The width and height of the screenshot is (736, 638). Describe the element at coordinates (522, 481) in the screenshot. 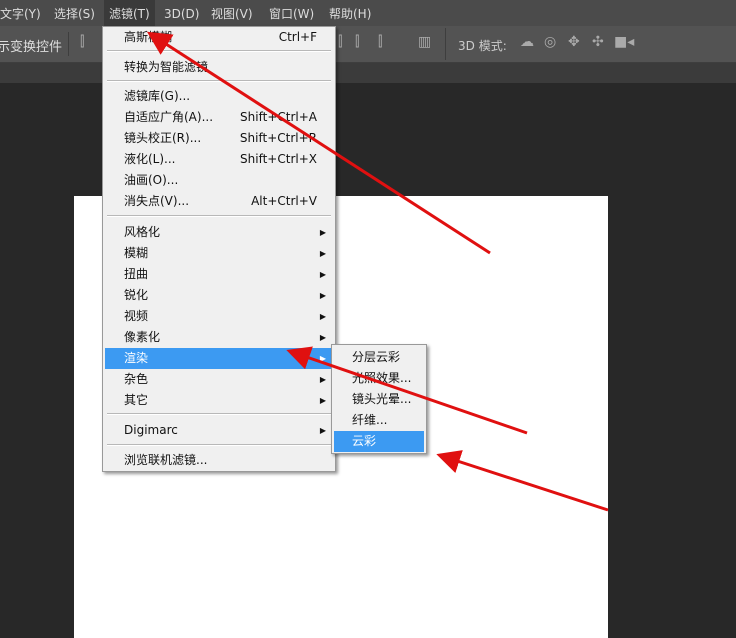

I see `annotation-arrow-clouds` at that location.